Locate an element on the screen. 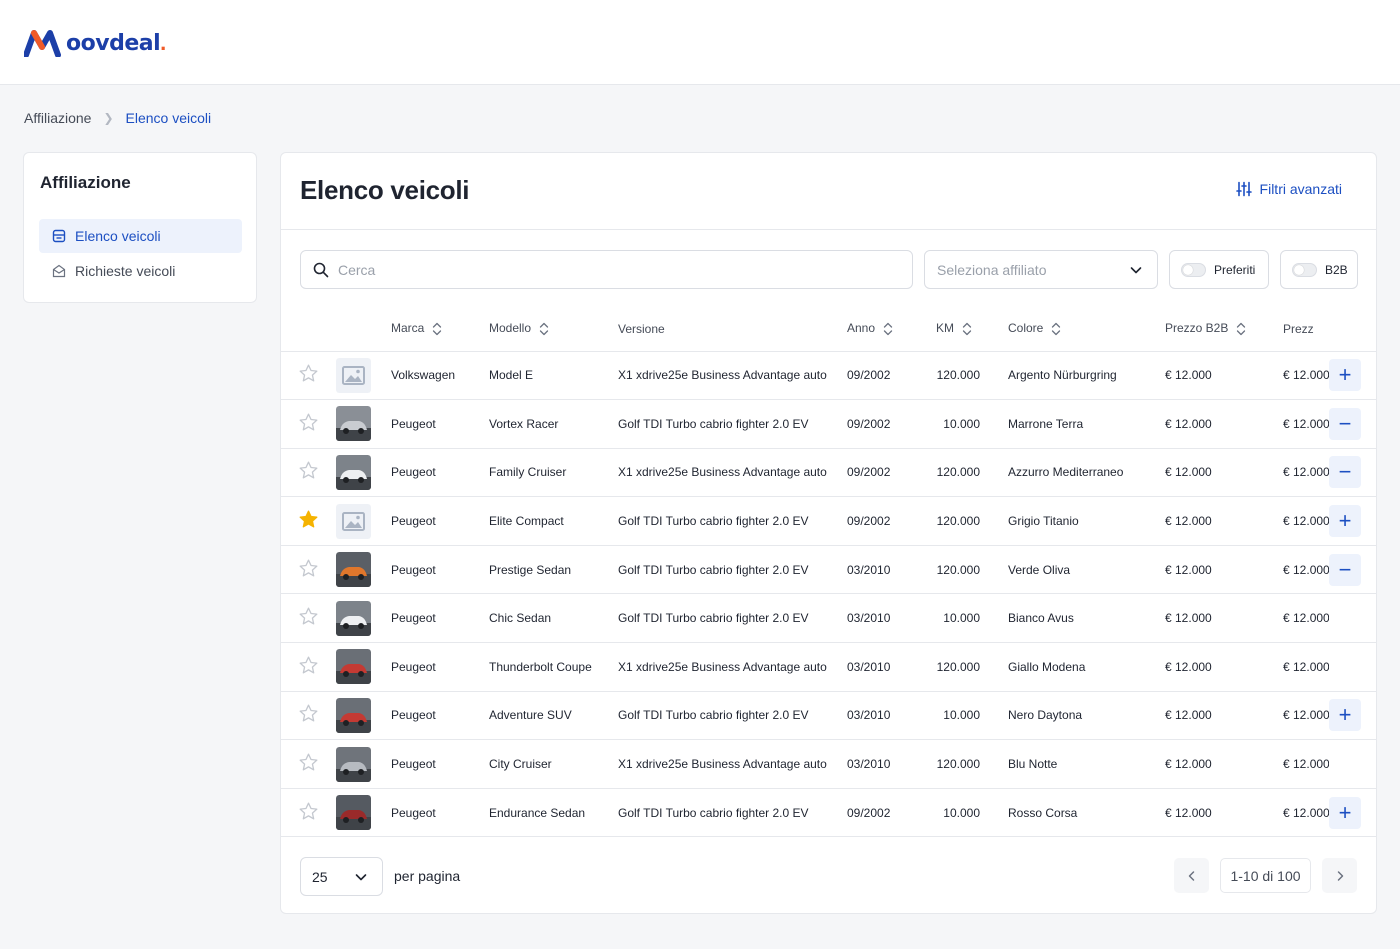  column-header-marca: Marca is located at coordinates (440, 329).